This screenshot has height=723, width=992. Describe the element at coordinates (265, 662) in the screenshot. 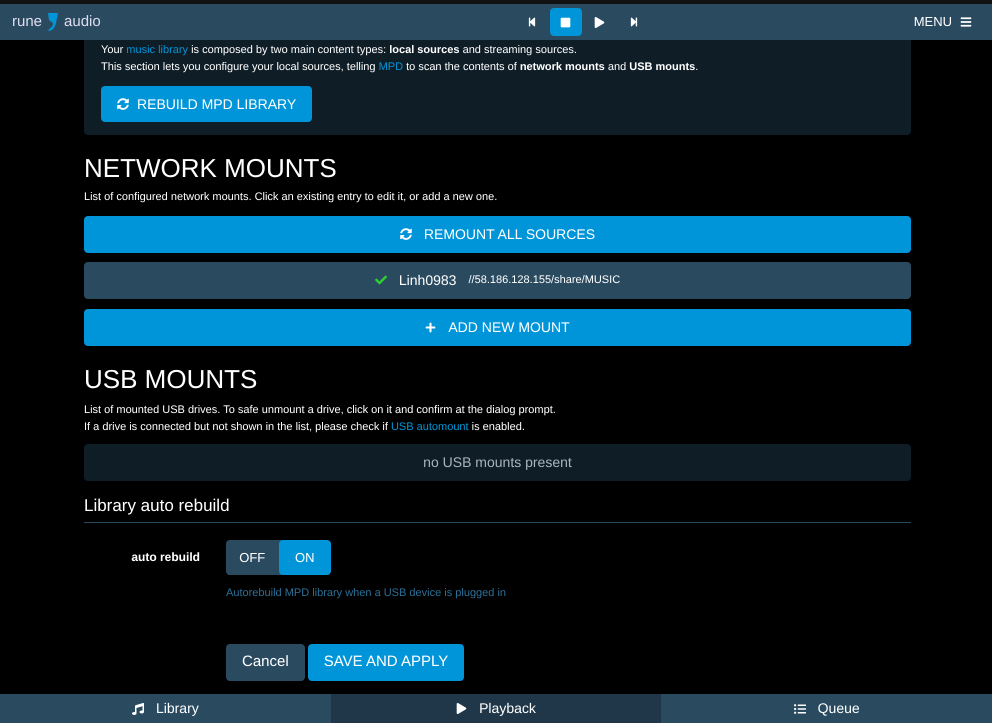

I see `cancel-button: Cancel` at that location.